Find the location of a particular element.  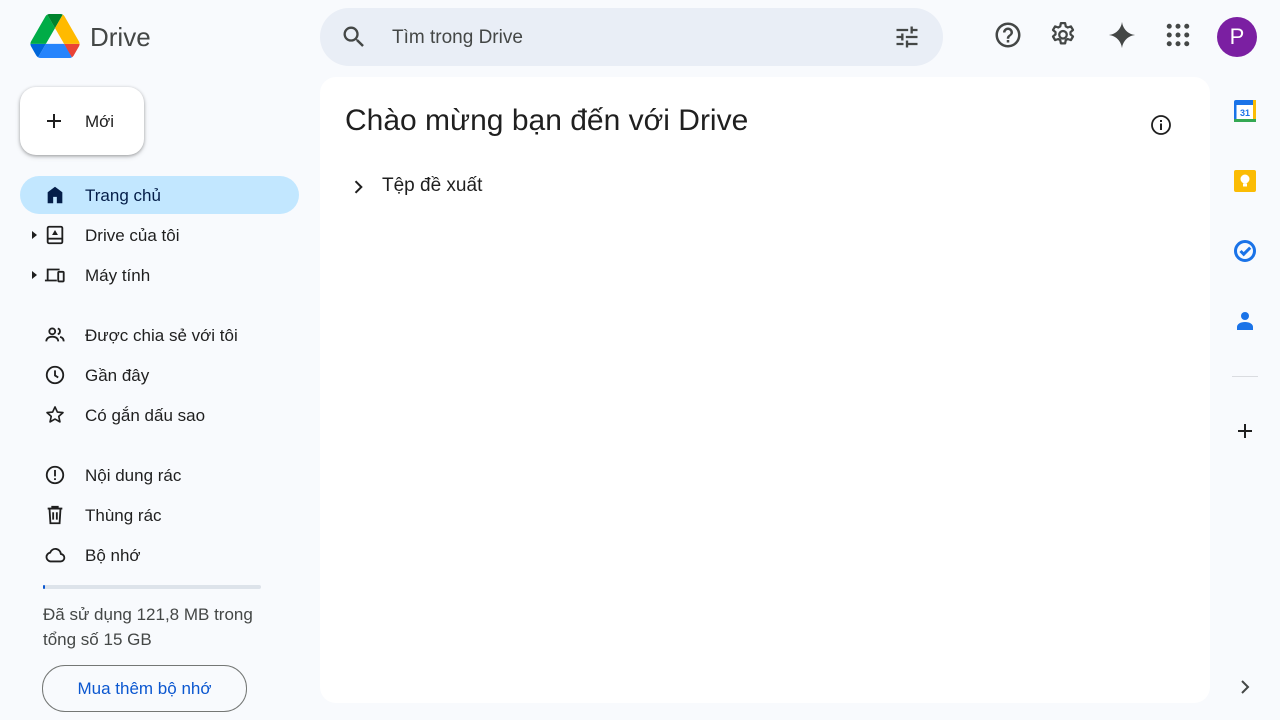

sidebar-item-label: Drive của tôi is located at coordinates (132, 235).